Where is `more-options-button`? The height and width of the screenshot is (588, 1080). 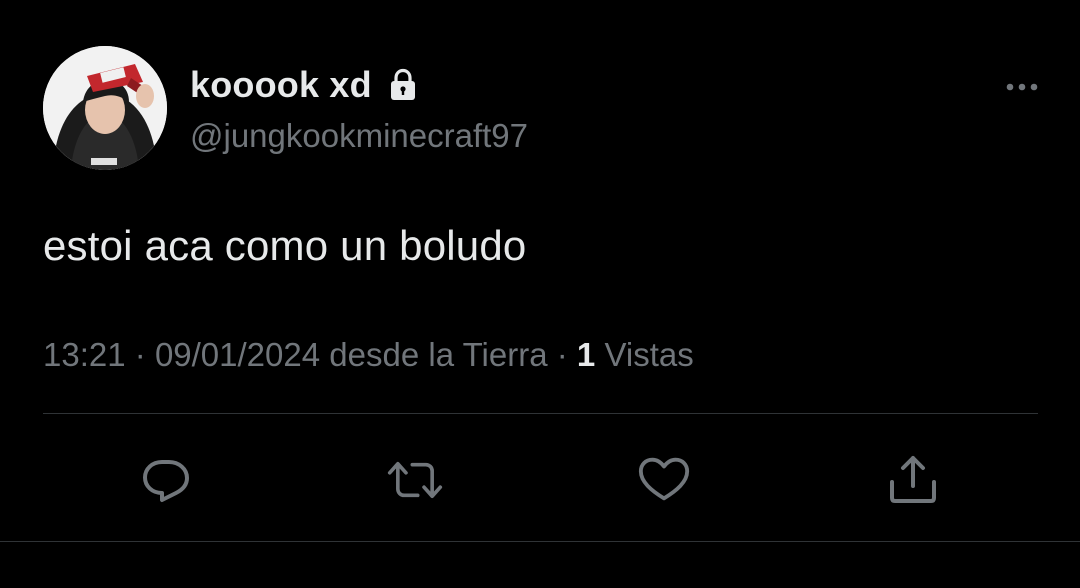 more-options-button is located at coordinates (1022, 87).